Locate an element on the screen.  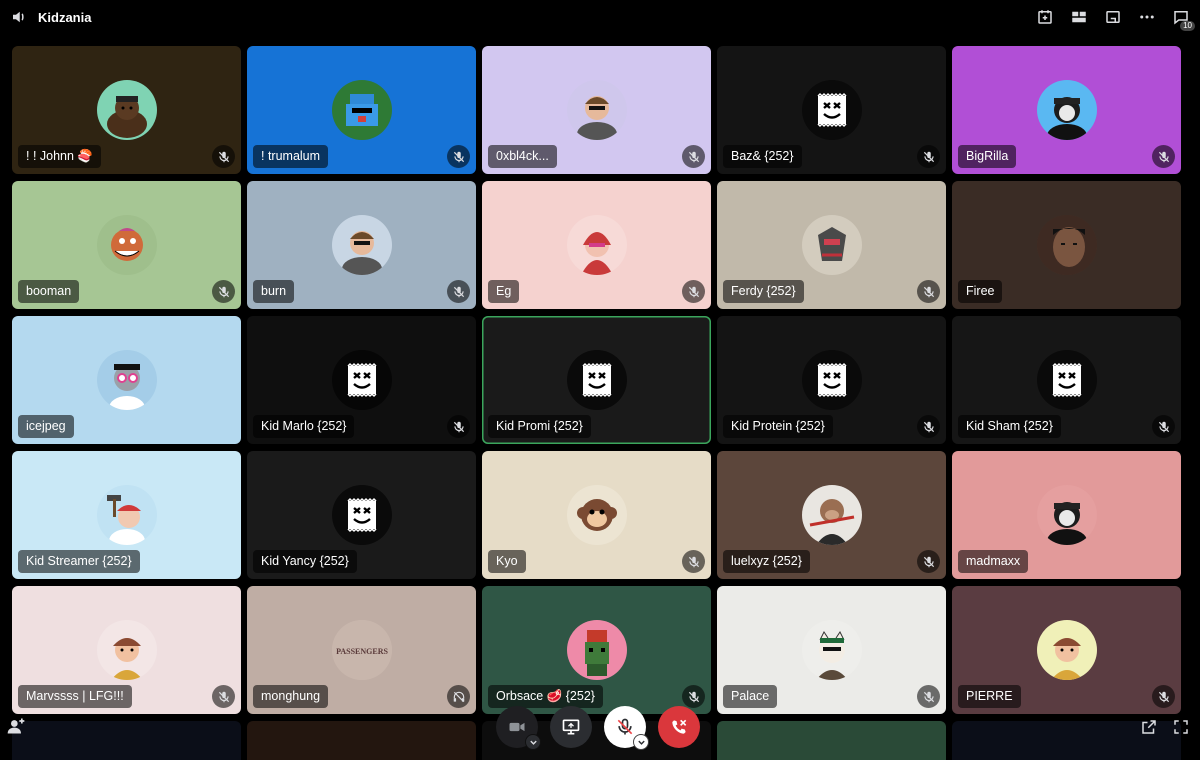
participant-name: monghung is located at coordinates (291, 696).